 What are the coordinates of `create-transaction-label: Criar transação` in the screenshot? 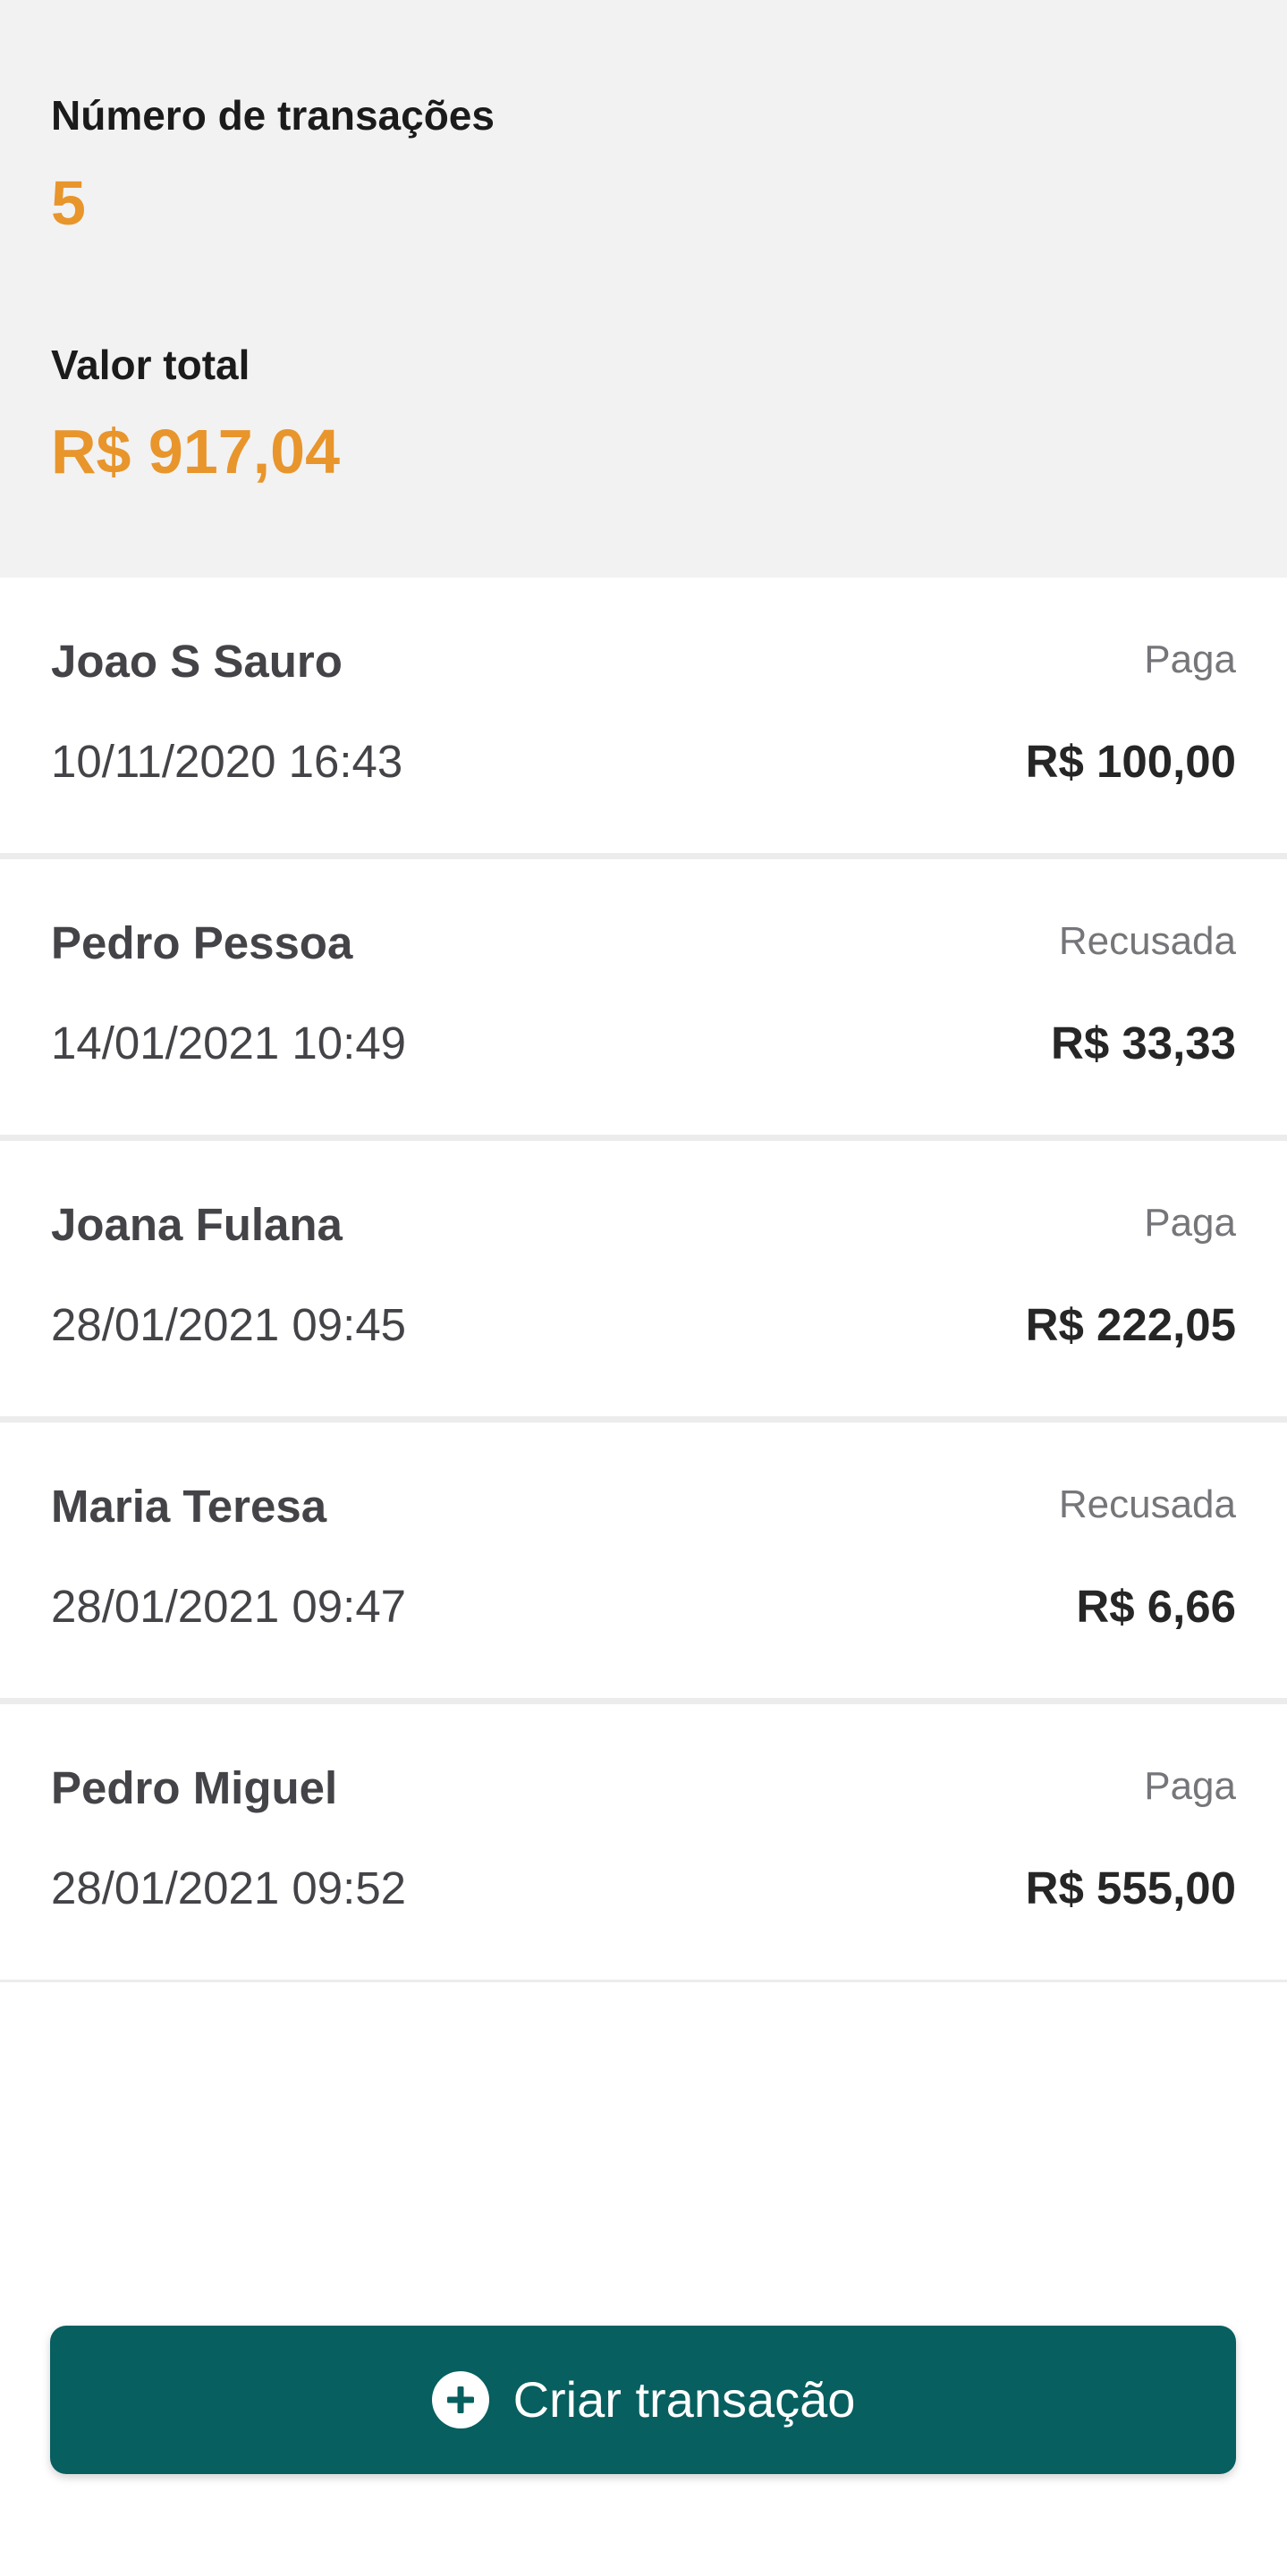 It's located at (684, 2399).